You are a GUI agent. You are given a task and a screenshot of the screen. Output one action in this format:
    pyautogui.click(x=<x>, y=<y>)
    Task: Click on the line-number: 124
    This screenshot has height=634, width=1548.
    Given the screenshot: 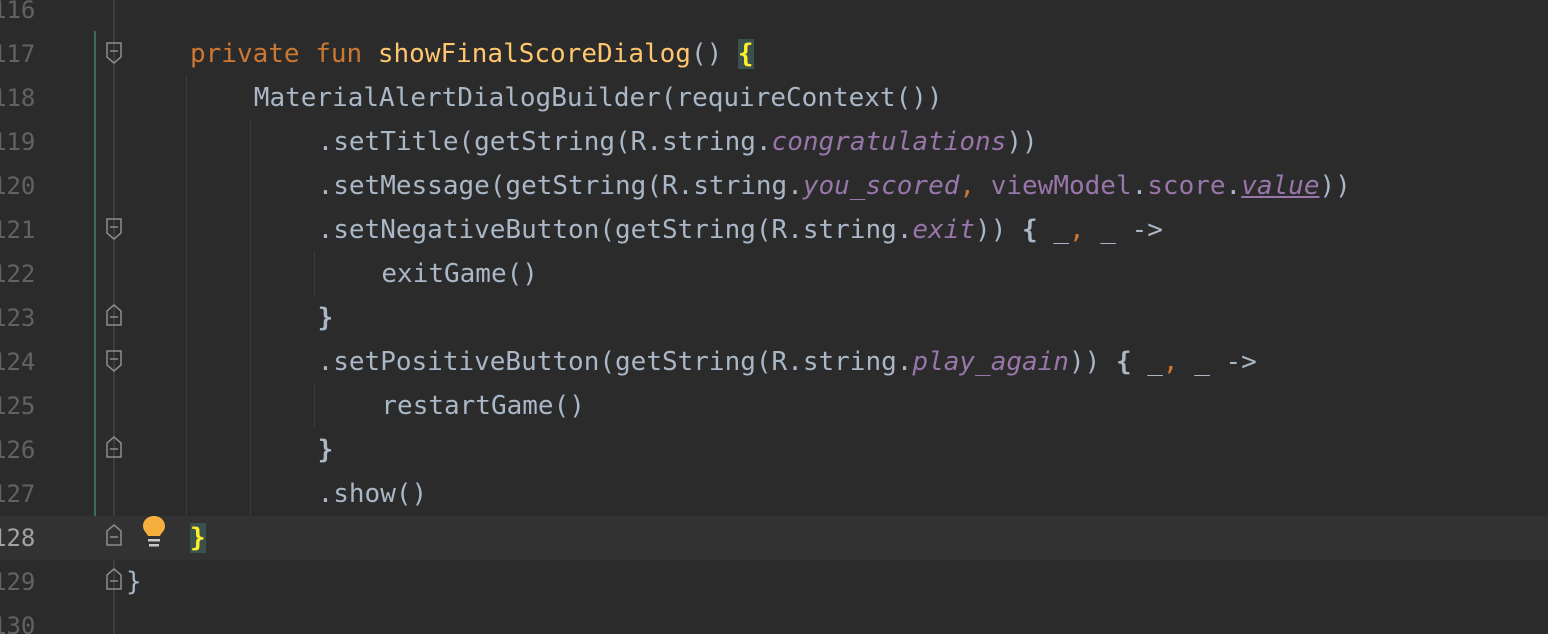 What is the action you would take?
    pyautogui.click(x=18, y=362)
    